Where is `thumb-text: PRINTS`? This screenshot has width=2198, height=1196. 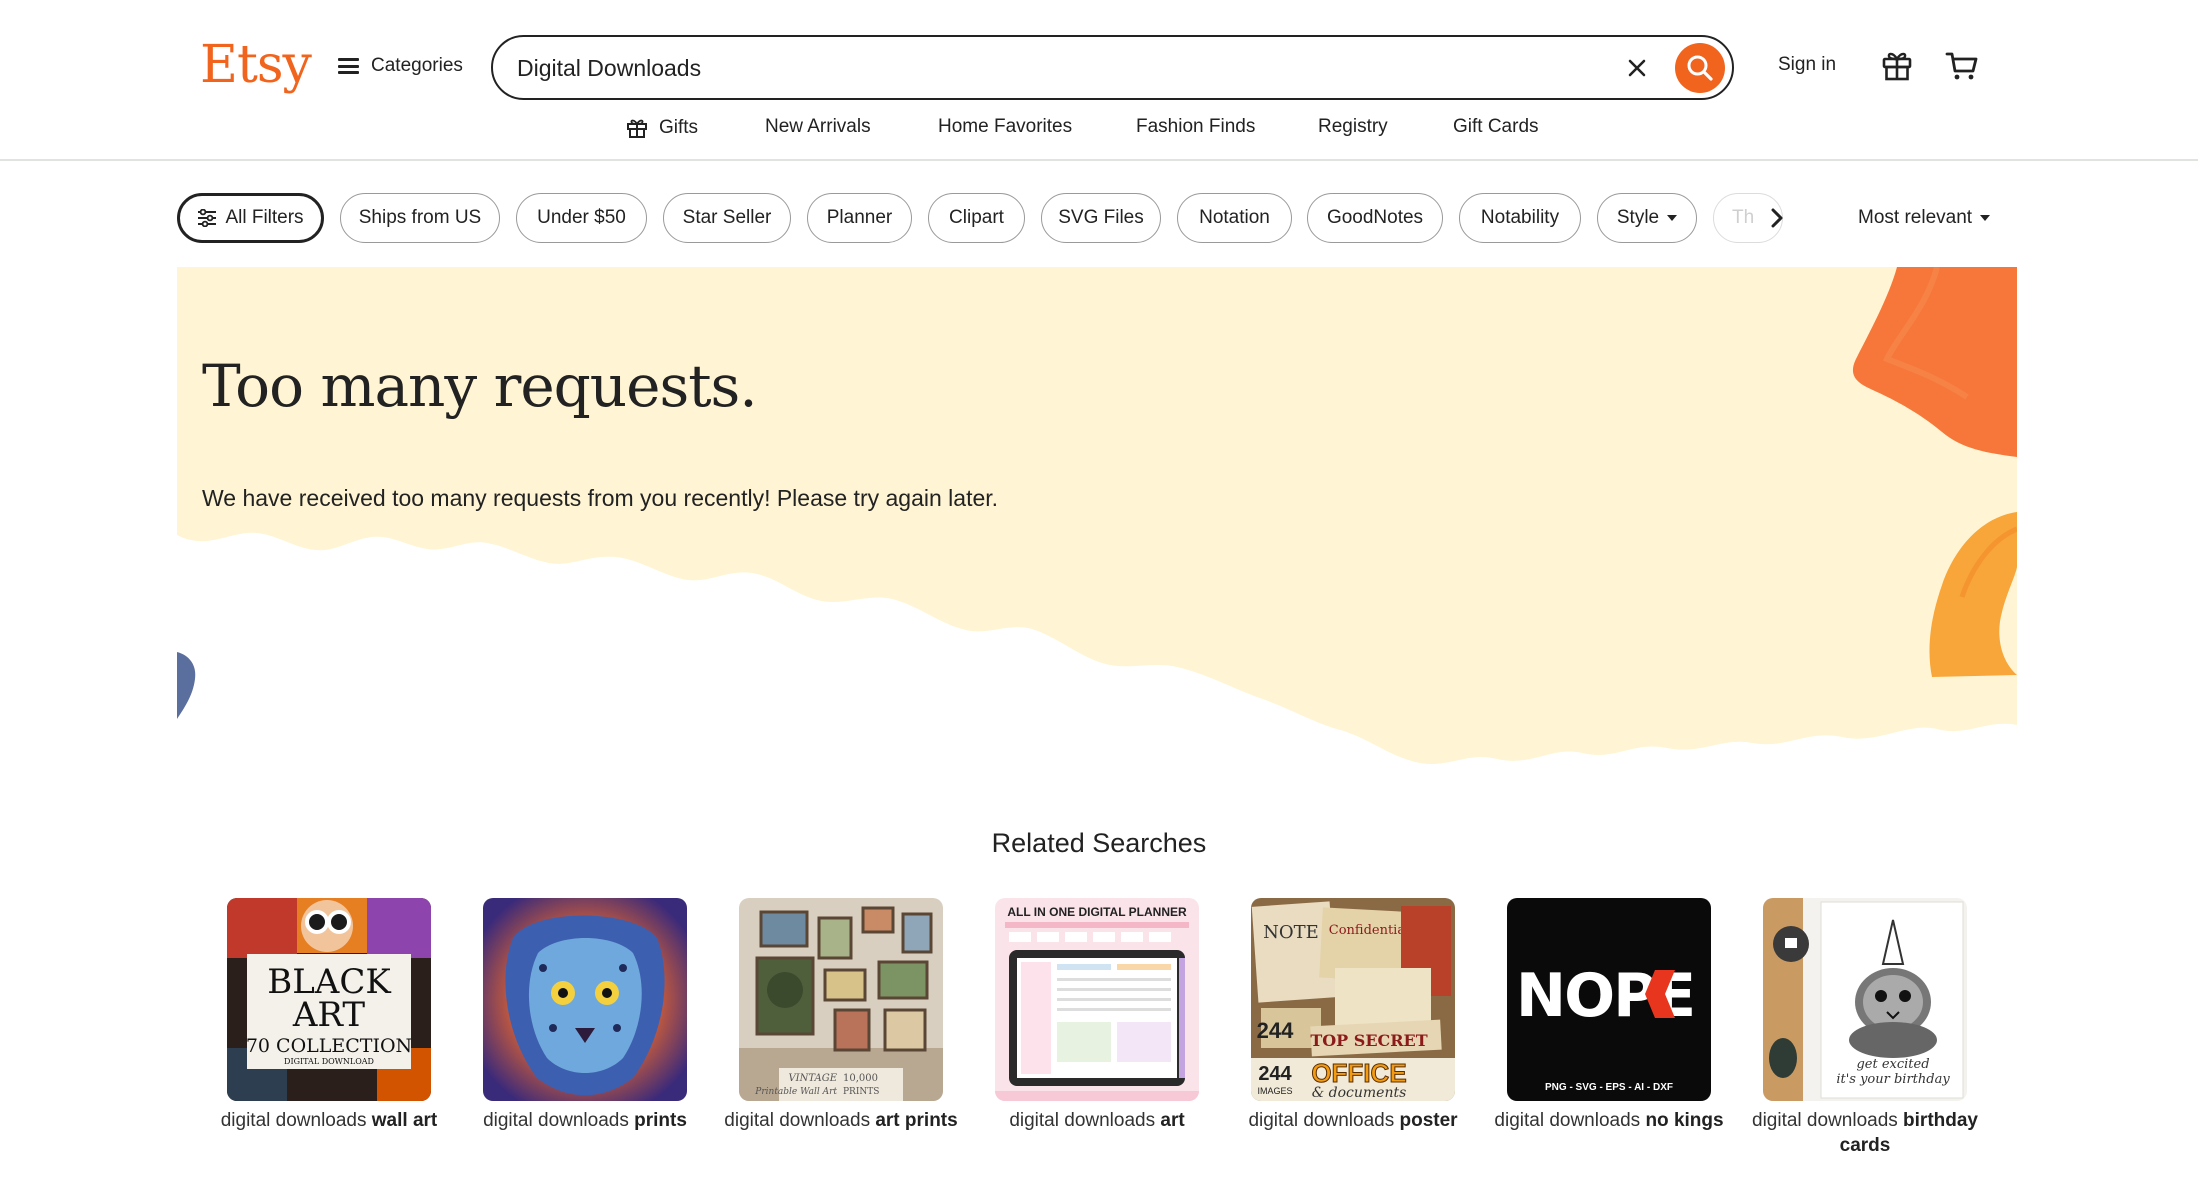 thumb-text: PRINTS is located at coordinates (861, 1092).